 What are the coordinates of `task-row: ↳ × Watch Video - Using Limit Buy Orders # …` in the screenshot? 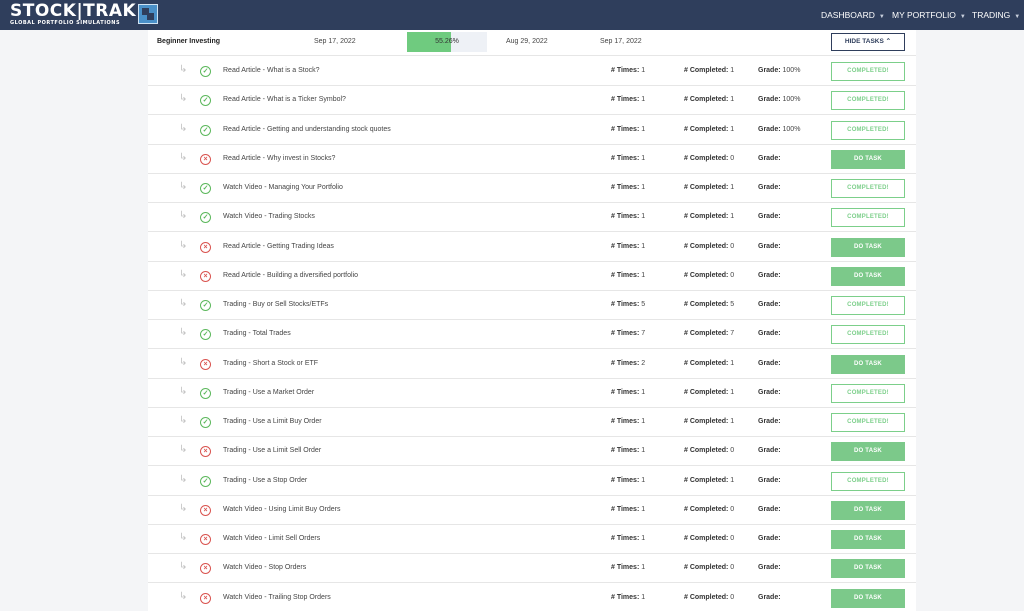 It's located at (532, 510).